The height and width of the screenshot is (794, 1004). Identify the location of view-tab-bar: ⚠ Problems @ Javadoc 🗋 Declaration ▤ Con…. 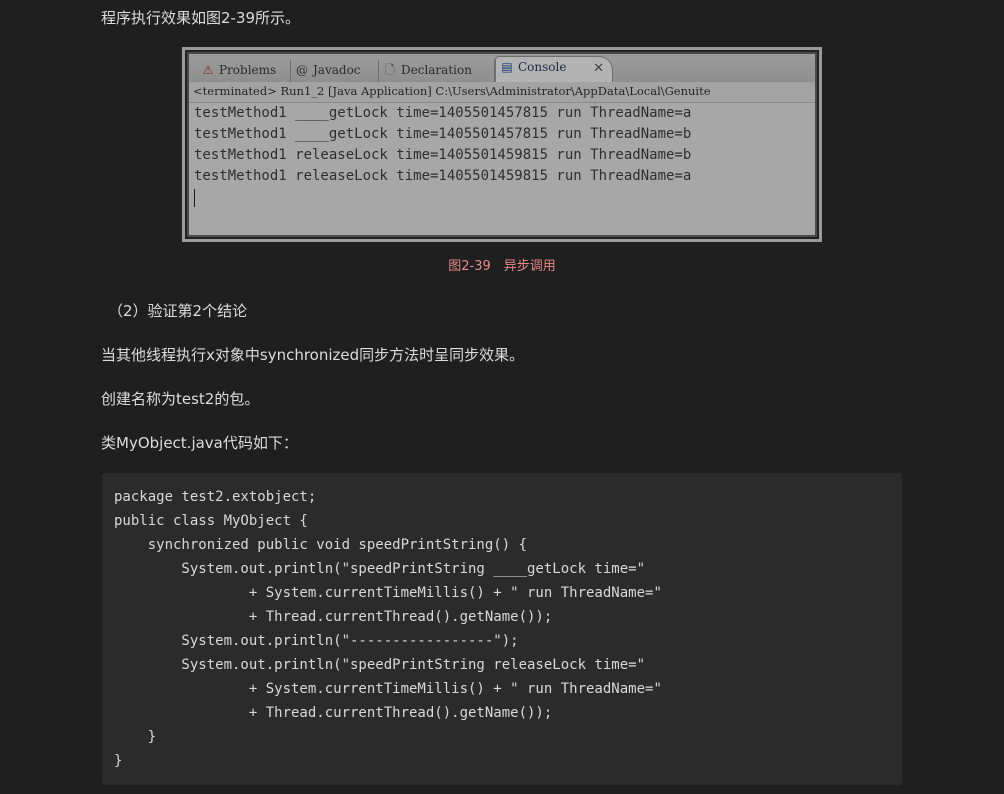
(502, 68).